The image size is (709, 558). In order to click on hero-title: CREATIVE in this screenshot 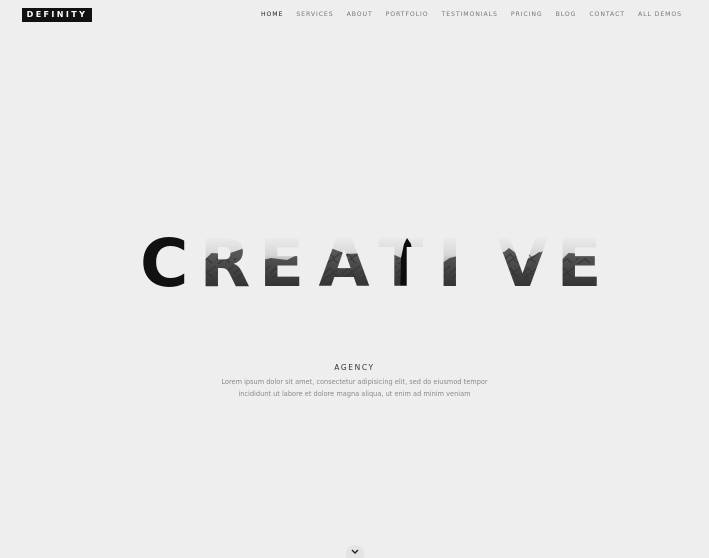, I will do `click(371, 263)`.